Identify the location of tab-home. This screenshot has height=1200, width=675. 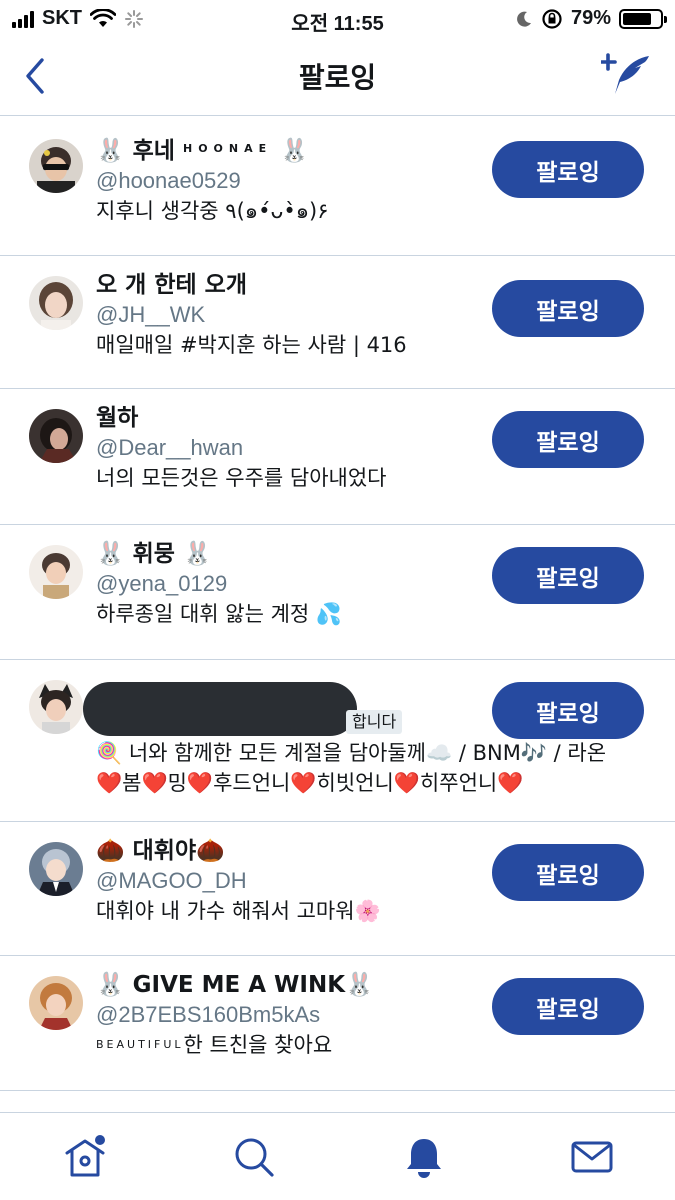
(85, 1157).